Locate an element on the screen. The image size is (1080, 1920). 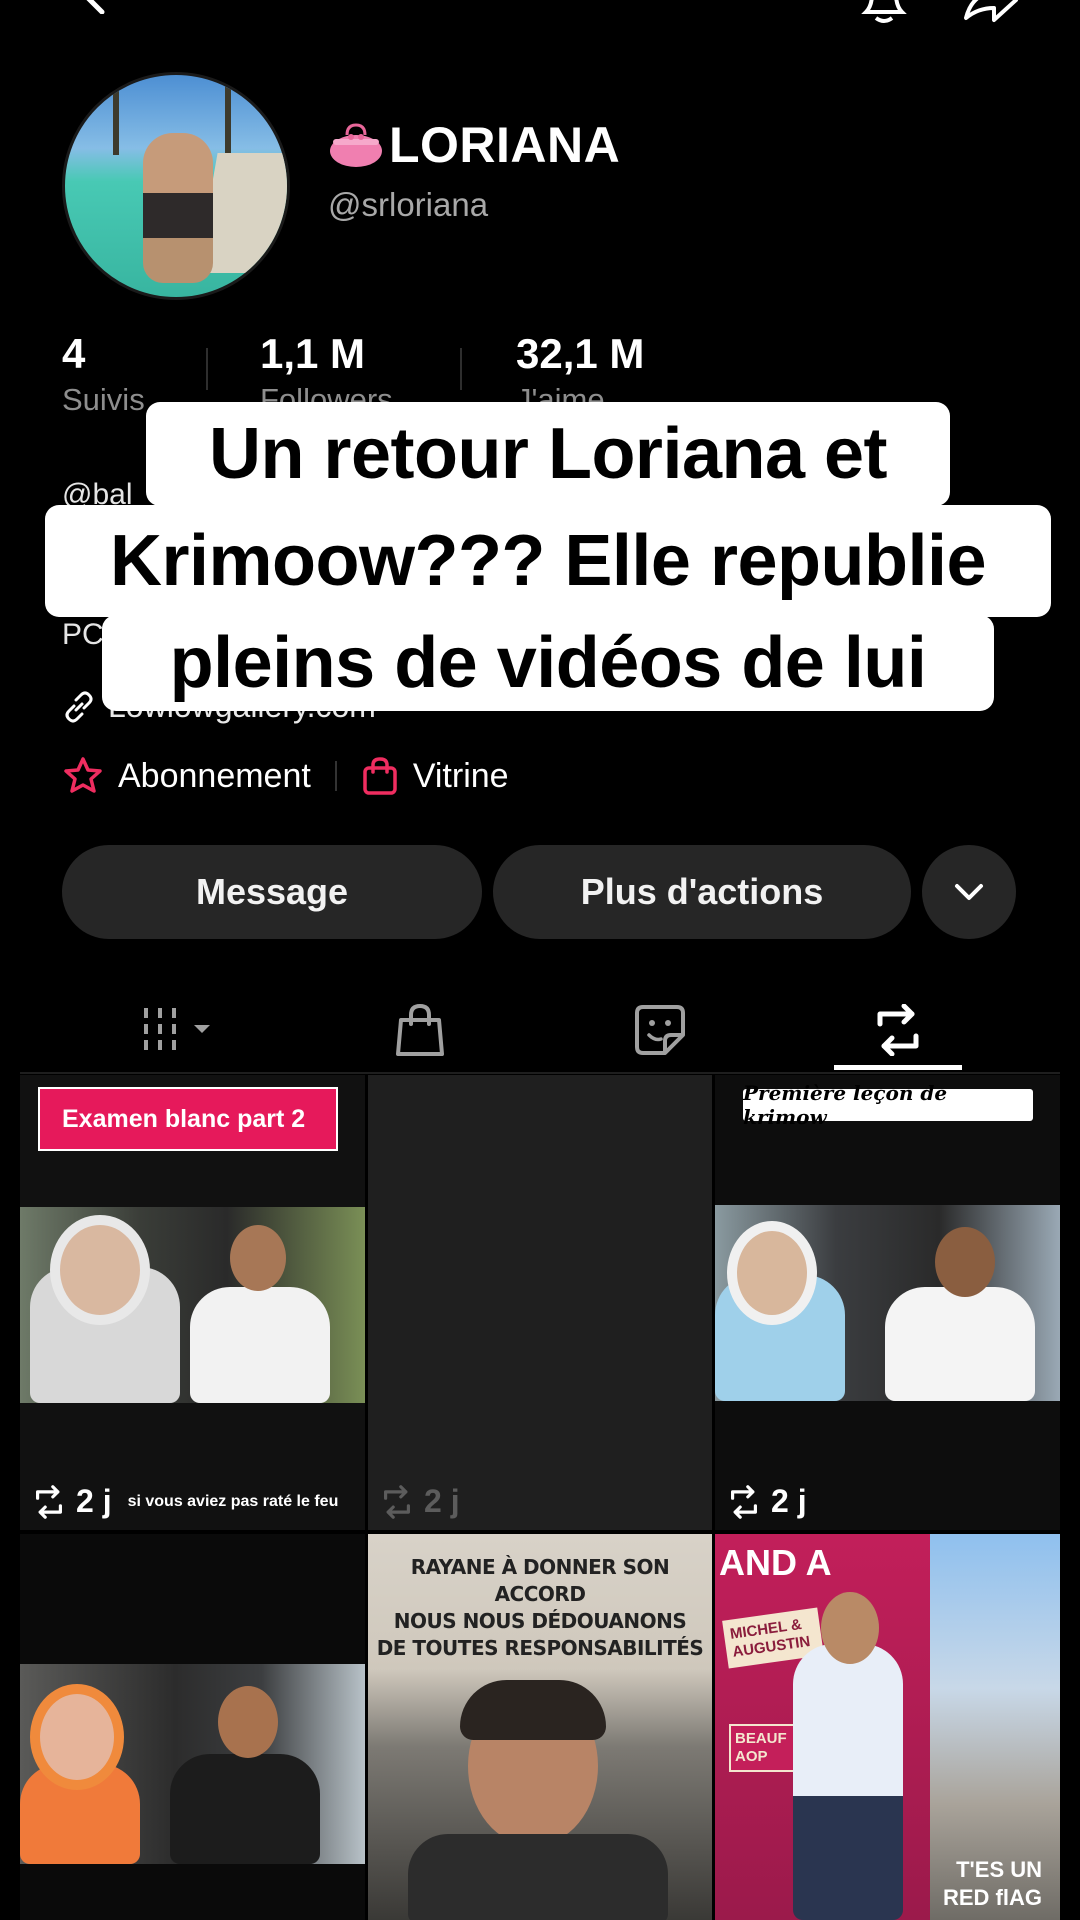
tab-shop is located at coordinates (420, 1030).